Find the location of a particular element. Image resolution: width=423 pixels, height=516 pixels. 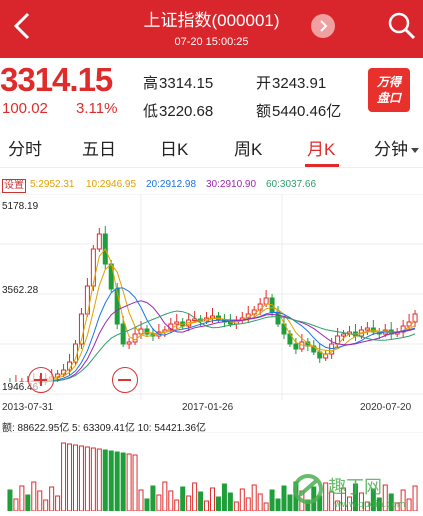

zoom-out-icon is located at coordinates (125, 380).